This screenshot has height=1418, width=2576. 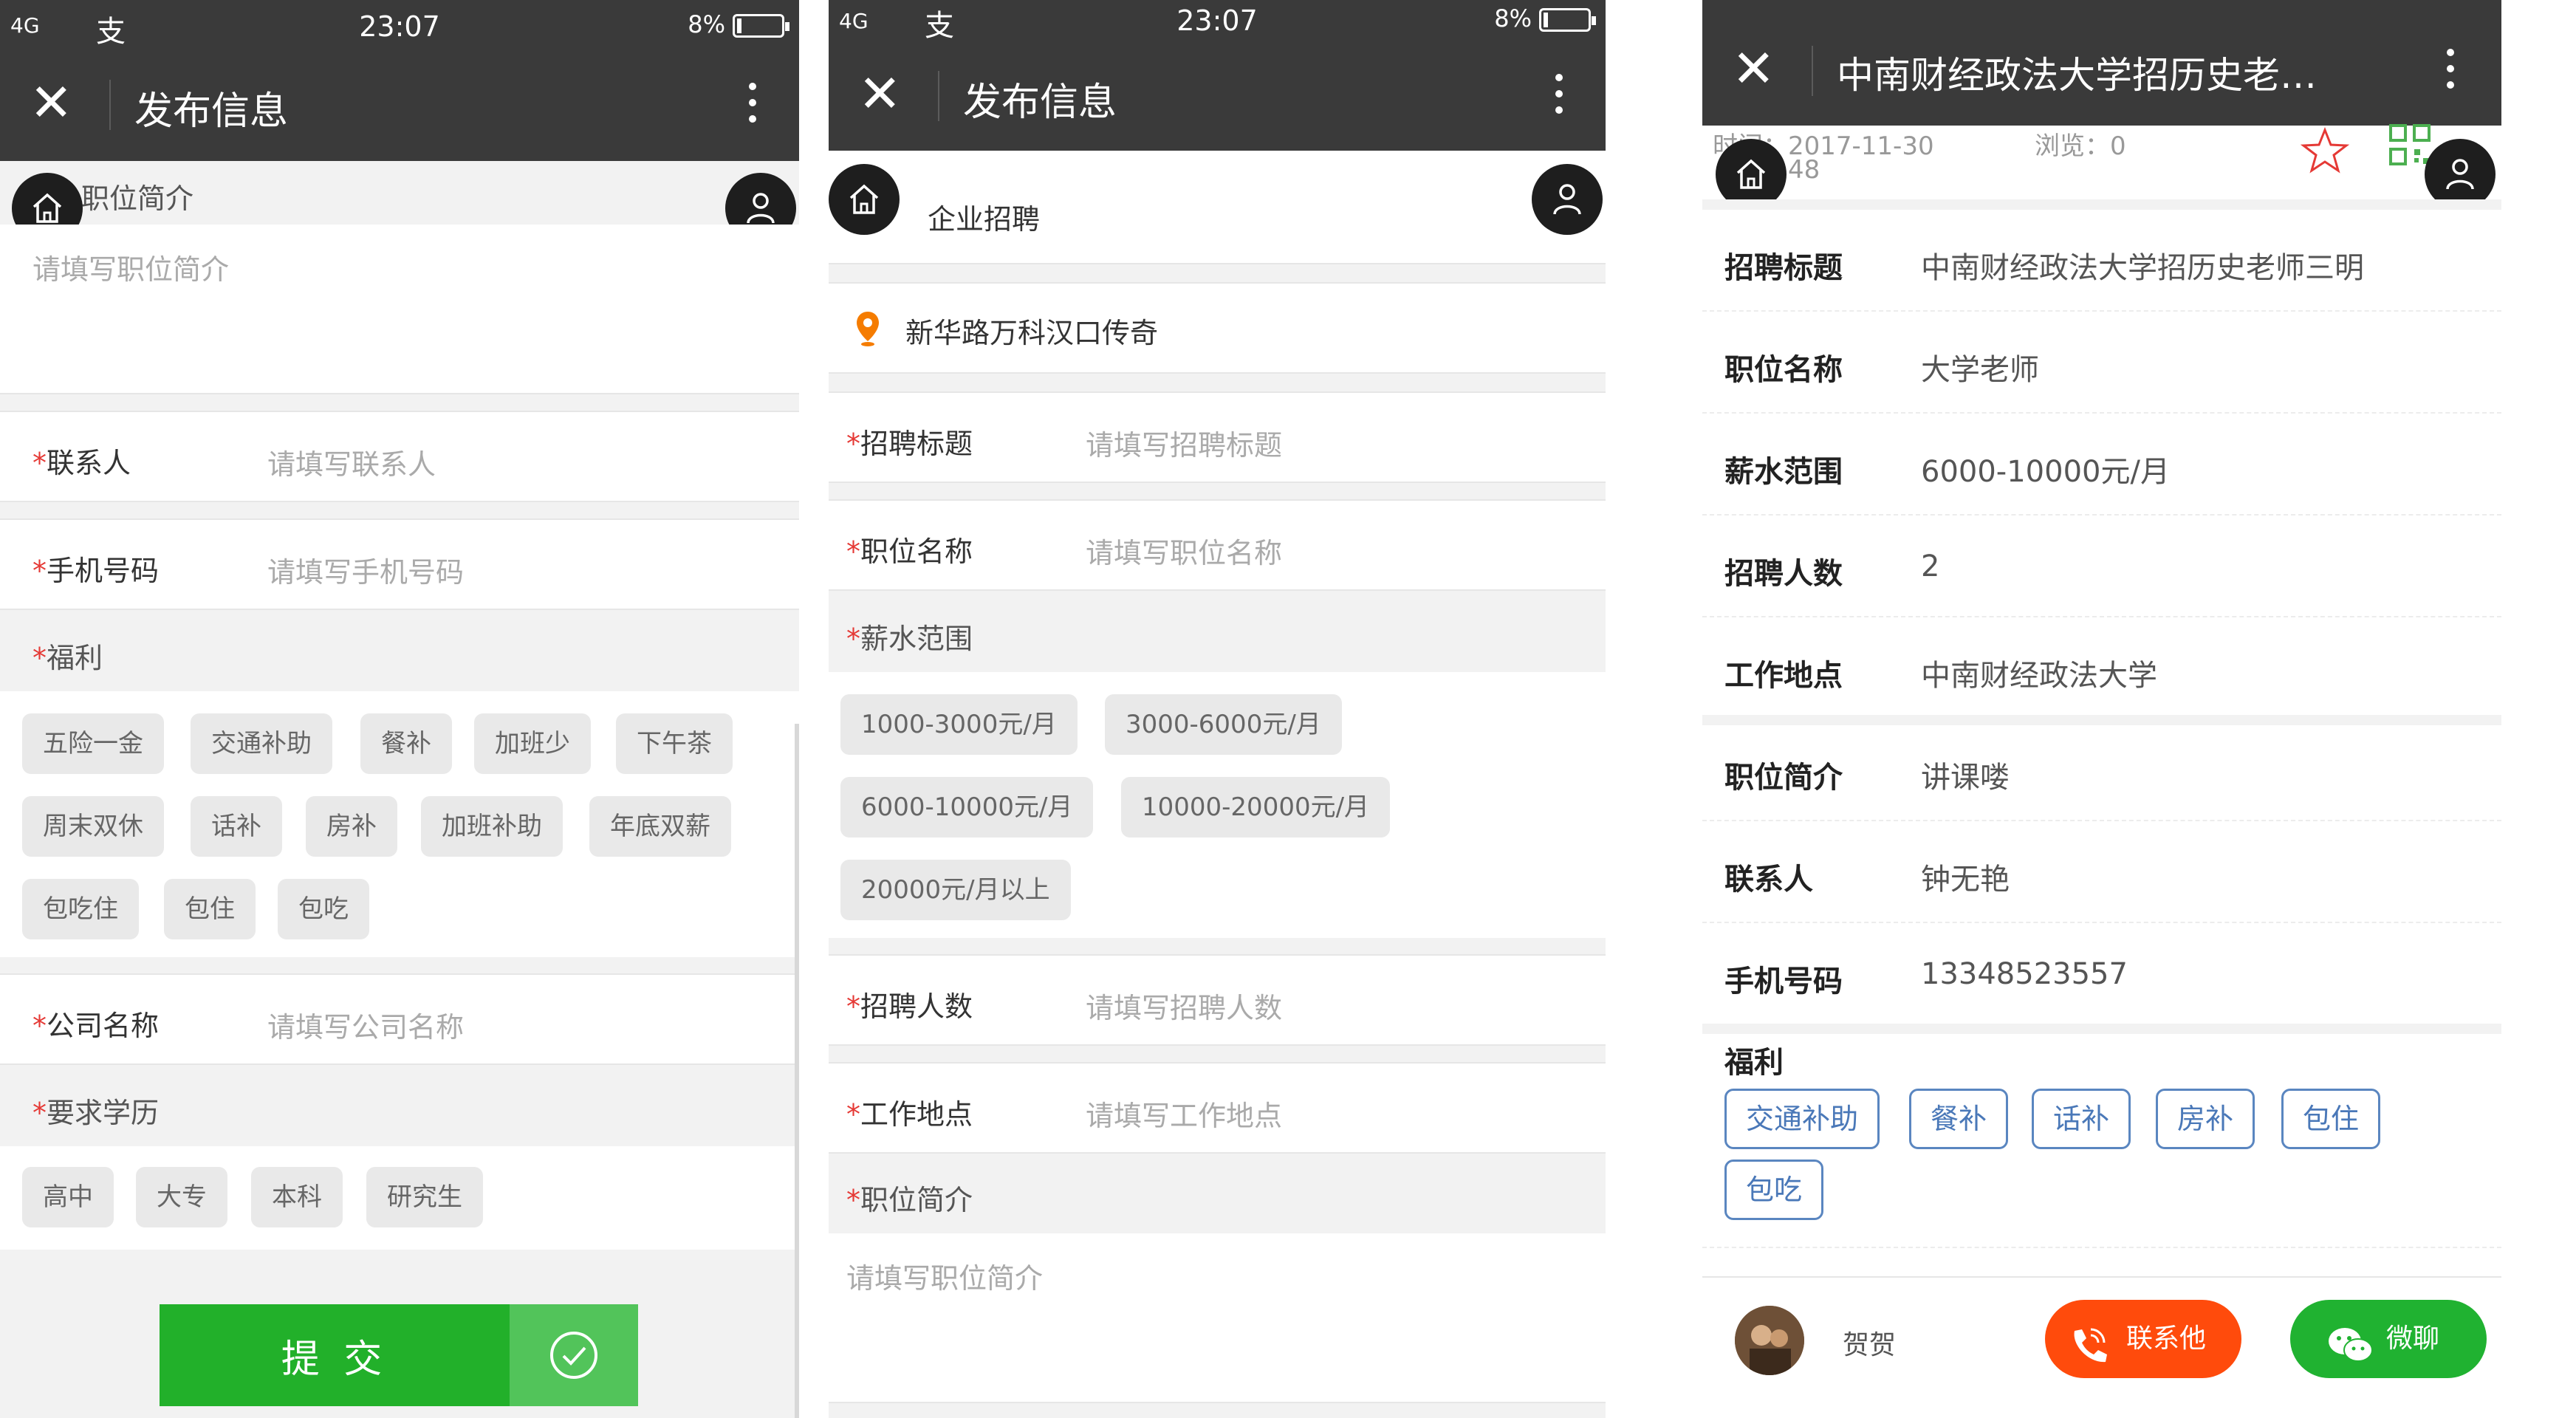 What do you see at coordinates (2081, 1119) in the screenshot?
I see `benefit-tag: 话补` at bounding box center [2081, 1119].